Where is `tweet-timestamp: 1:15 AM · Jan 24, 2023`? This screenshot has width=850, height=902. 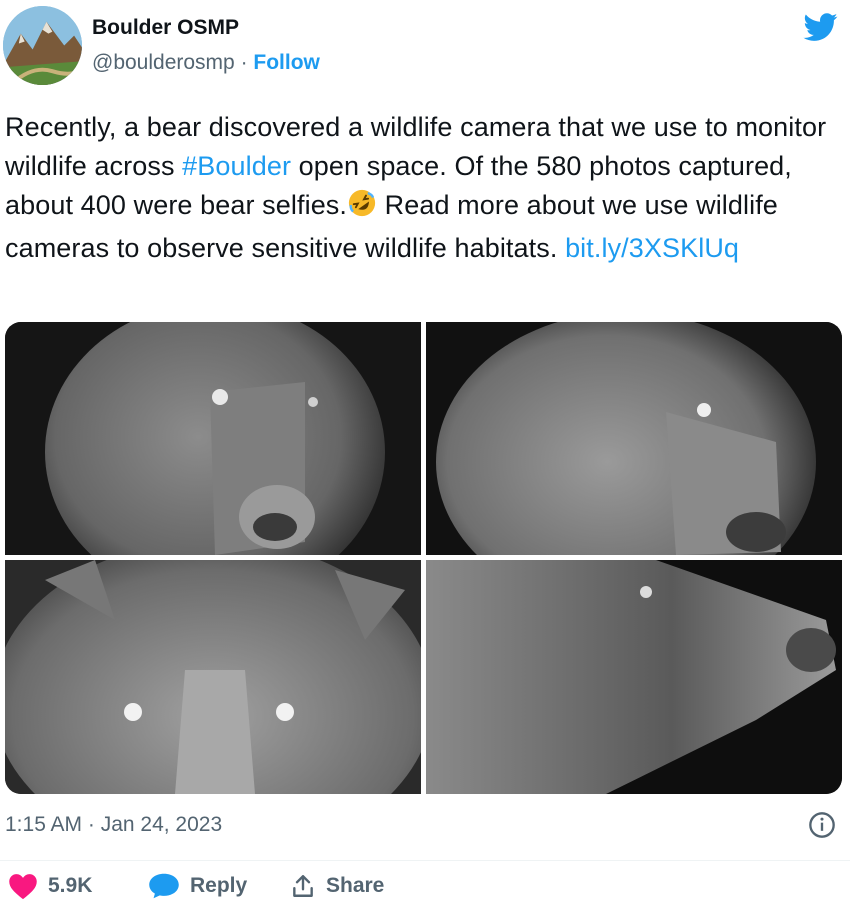 tweet-timestamp: 1:15 AM · Jan 24, 2023 is located at coordinates (113, 825).